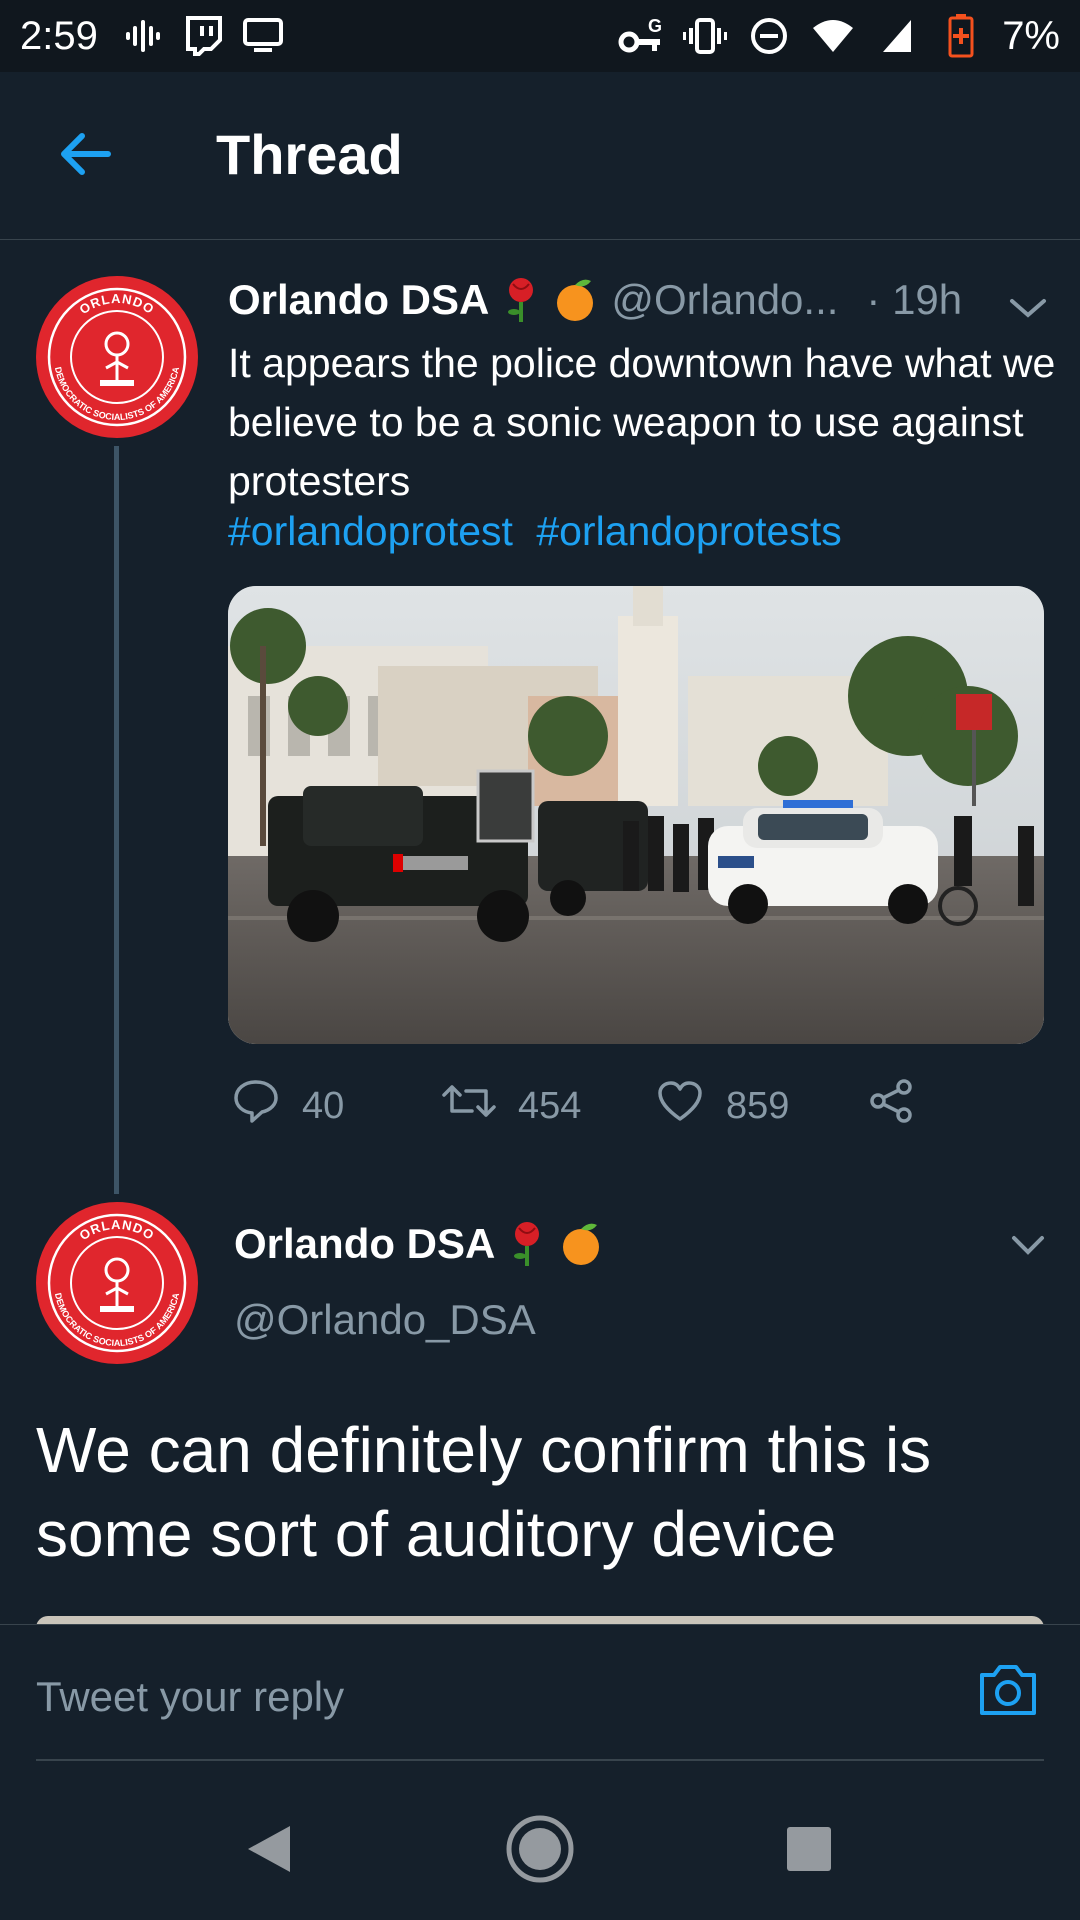  I want to click on share-icon, so click(903, 1106).